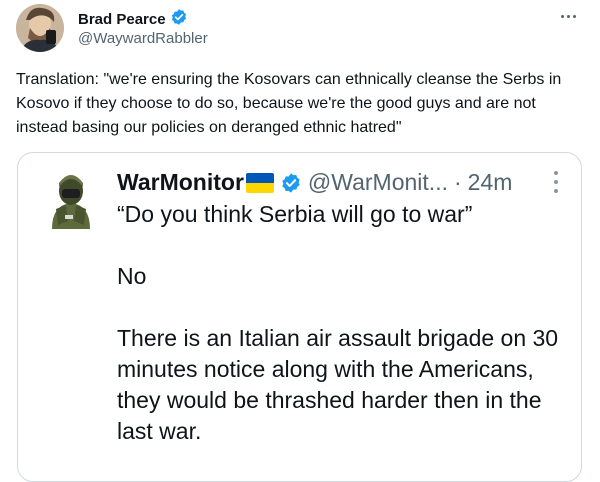  Describe the element at coordinates (71, 199) in the screenshot. I see `quoted-author-avatar` at that location.